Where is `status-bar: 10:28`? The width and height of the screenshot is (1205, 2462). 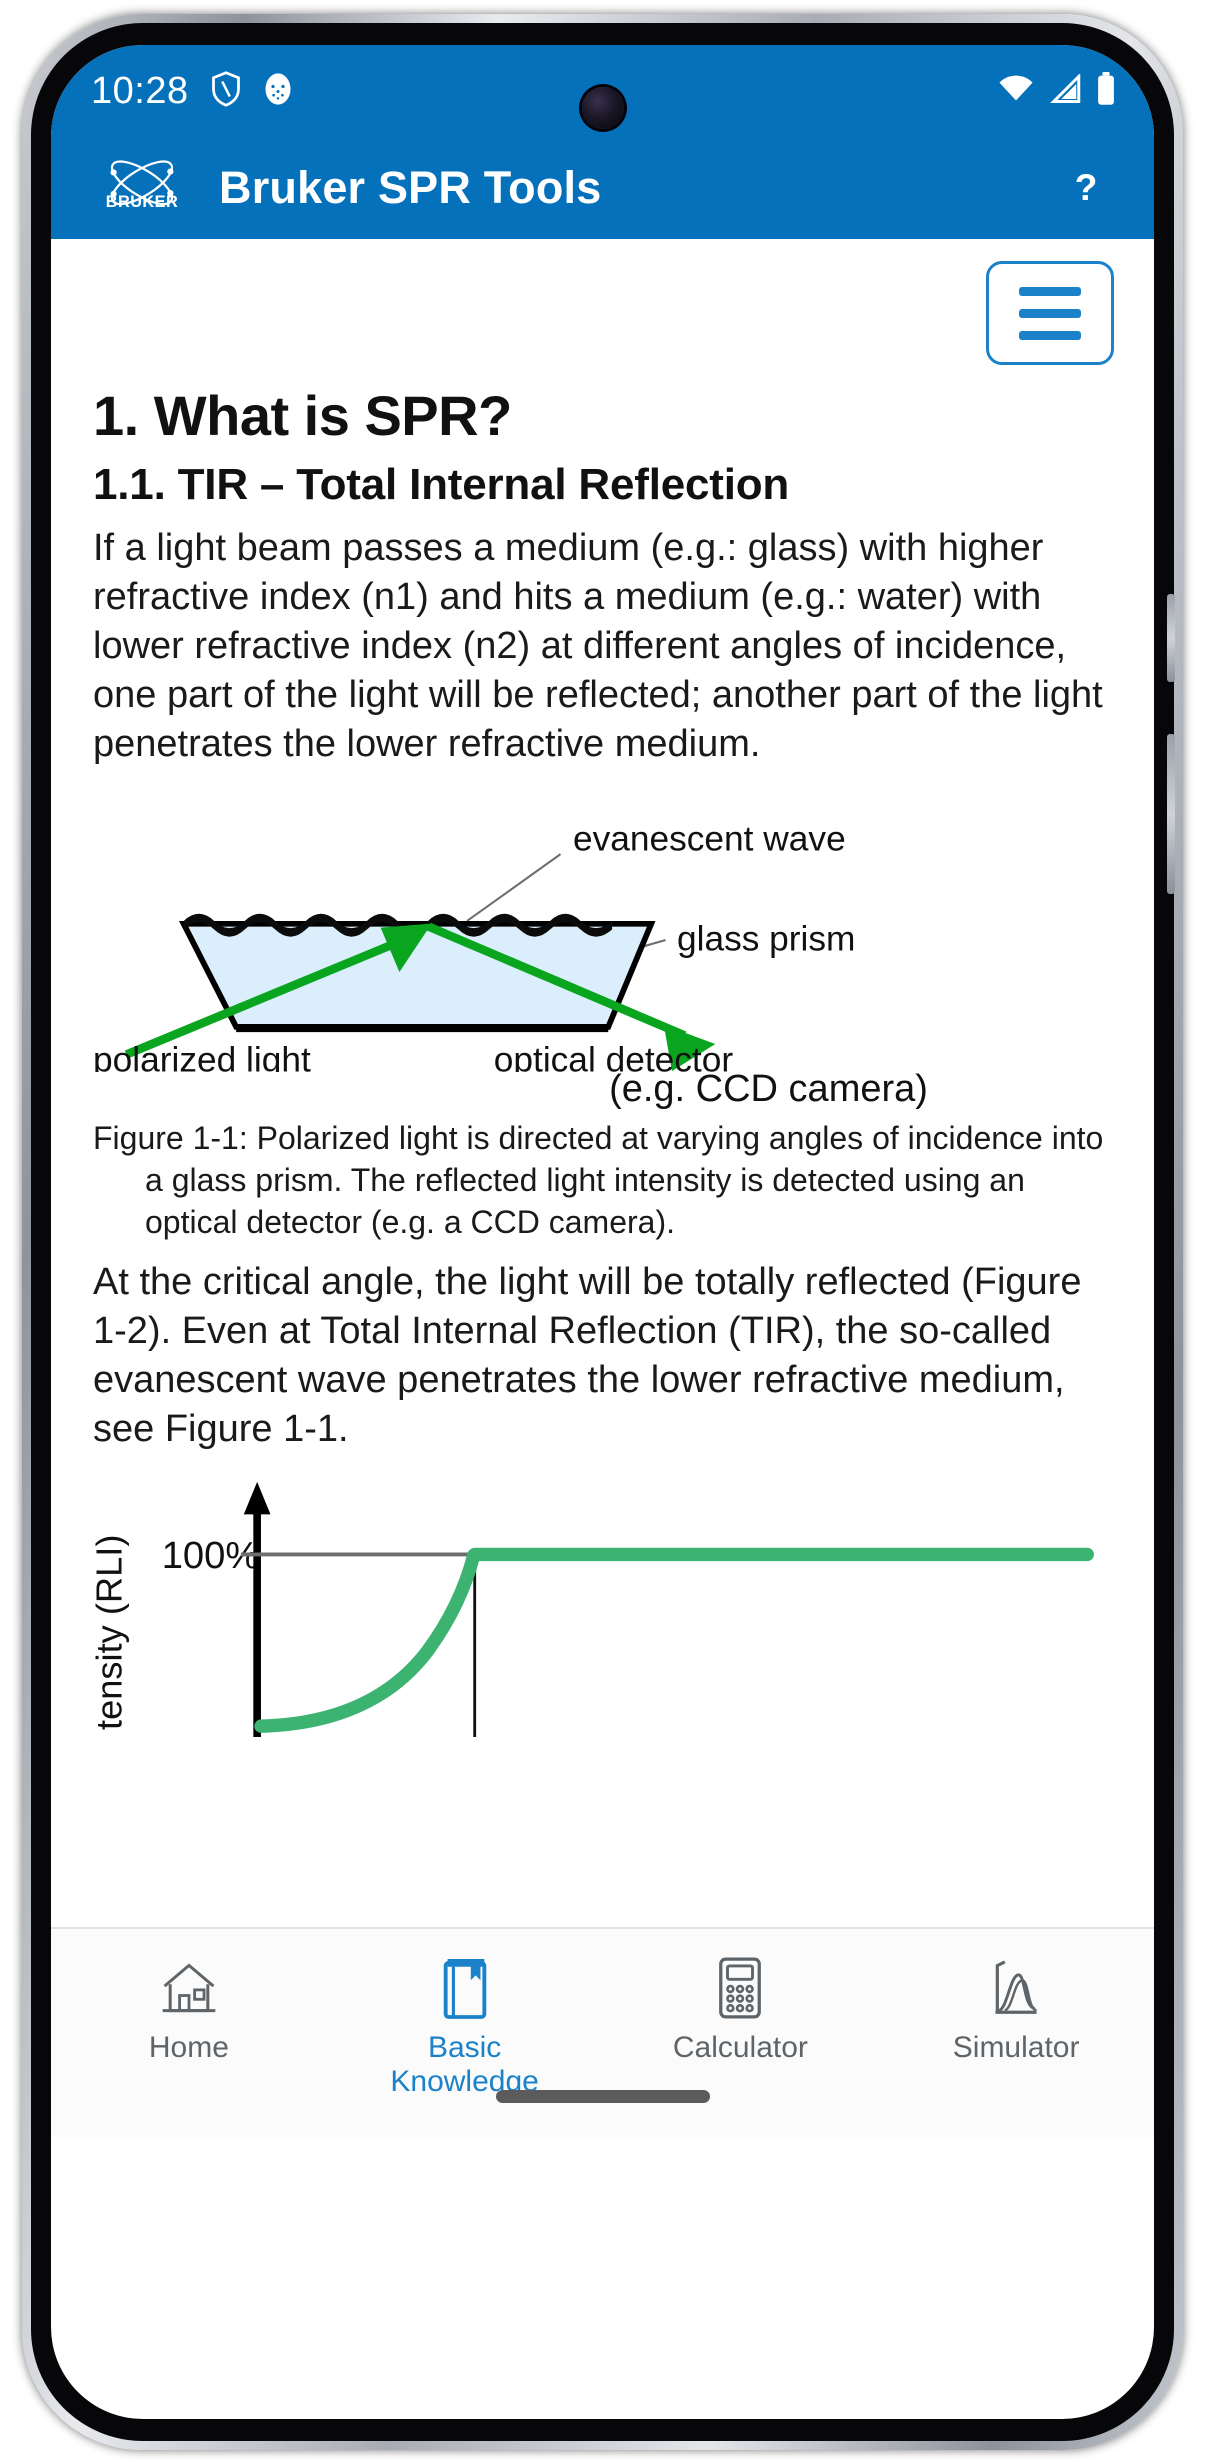 status-bar: 10:28 is located at coordinates (602, 91).